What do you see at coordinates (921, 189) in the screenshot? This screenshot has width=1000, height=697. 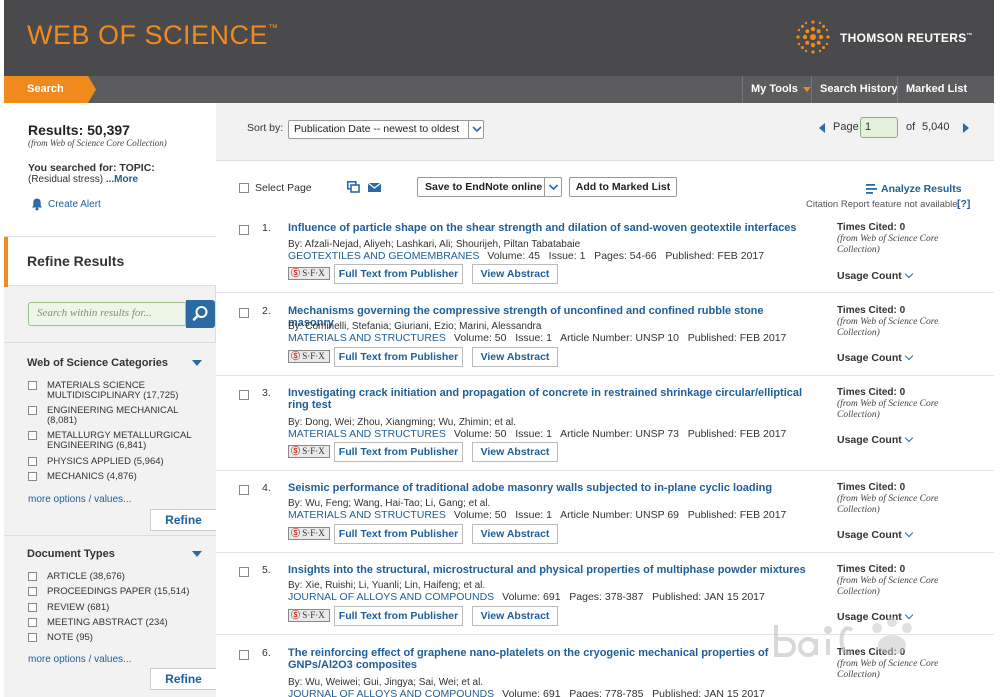 I see `analyze-results-link: Analyze Results` at bounding box center [921, 189].